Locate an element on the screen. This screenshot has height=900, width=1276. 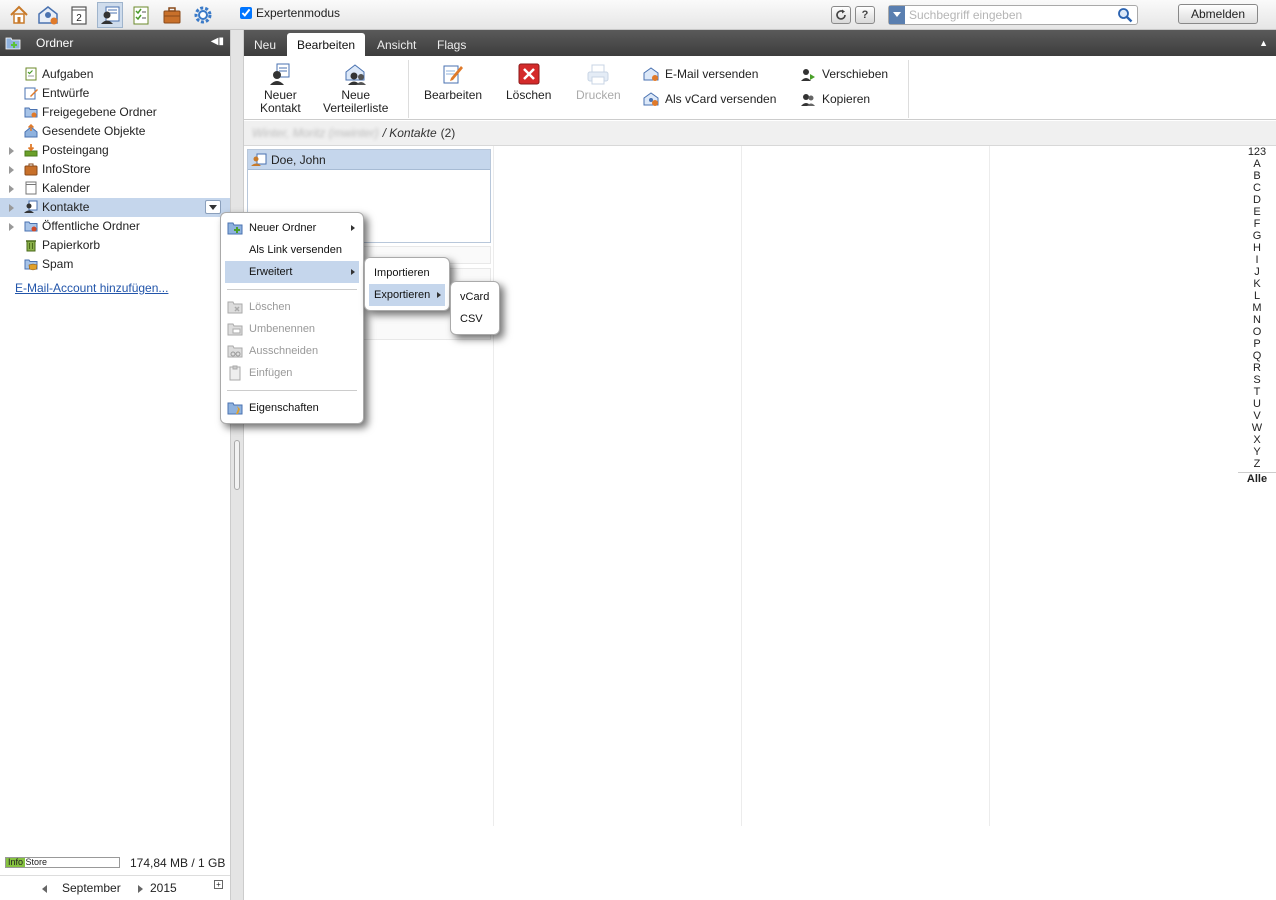
alpha-w: W is located at coordinates (1257, 428).